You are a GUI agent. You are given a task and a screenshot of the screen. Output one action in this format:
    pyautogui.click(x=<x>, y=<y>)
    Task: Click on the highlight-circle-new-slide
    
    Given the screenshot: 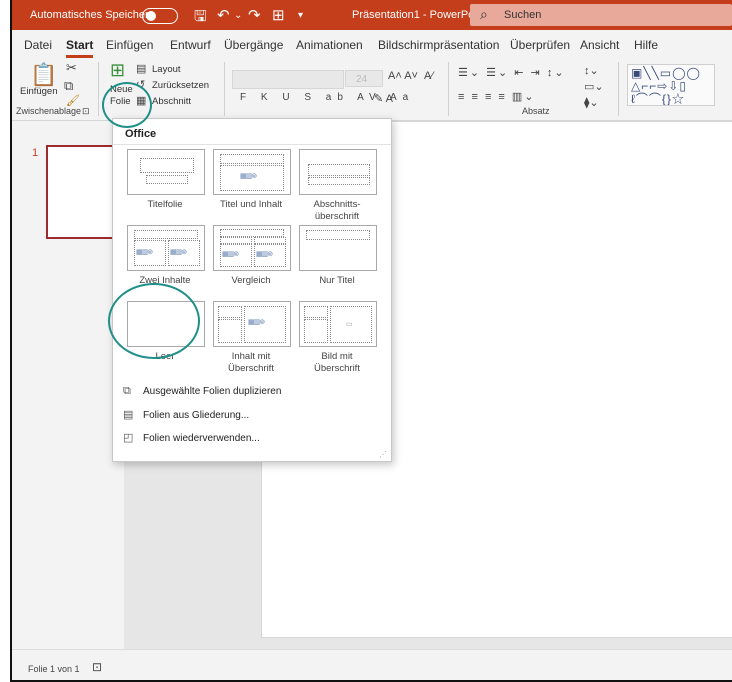 What is the action you would take?
    pyautogui.click(x=127, y=105)
    